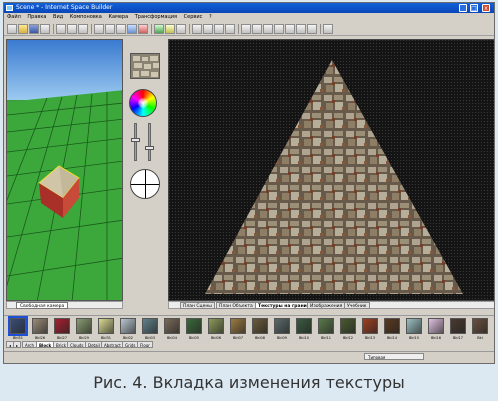  I want to click on new-icon, so click(12, 29).